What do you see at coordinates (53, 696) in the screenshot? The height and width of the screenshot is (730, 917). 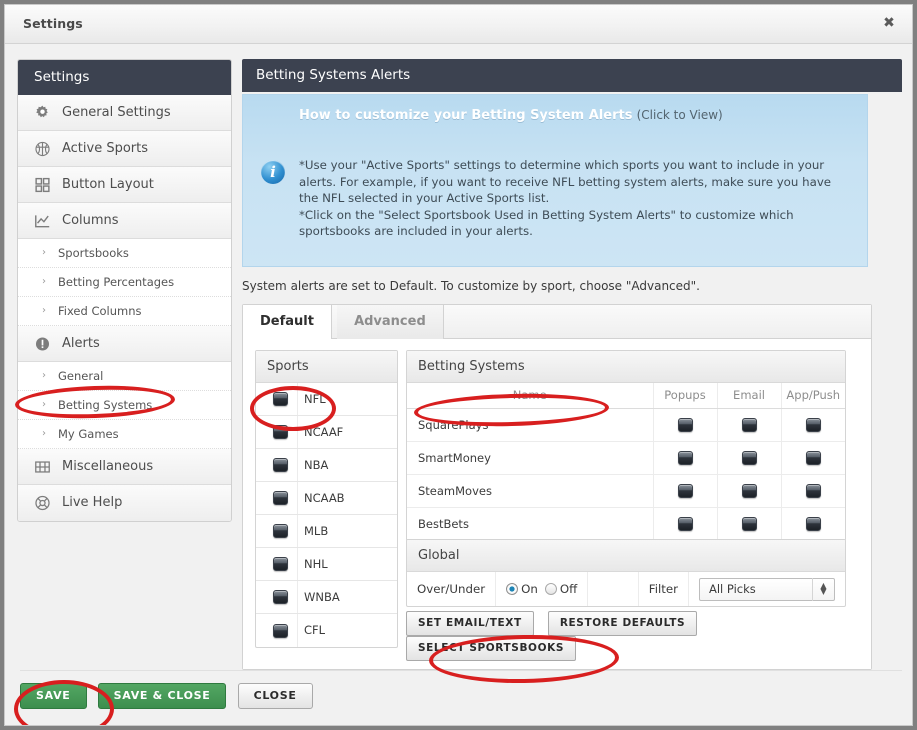 I see `save-button: SAVE` at bounding box center [53, 696].